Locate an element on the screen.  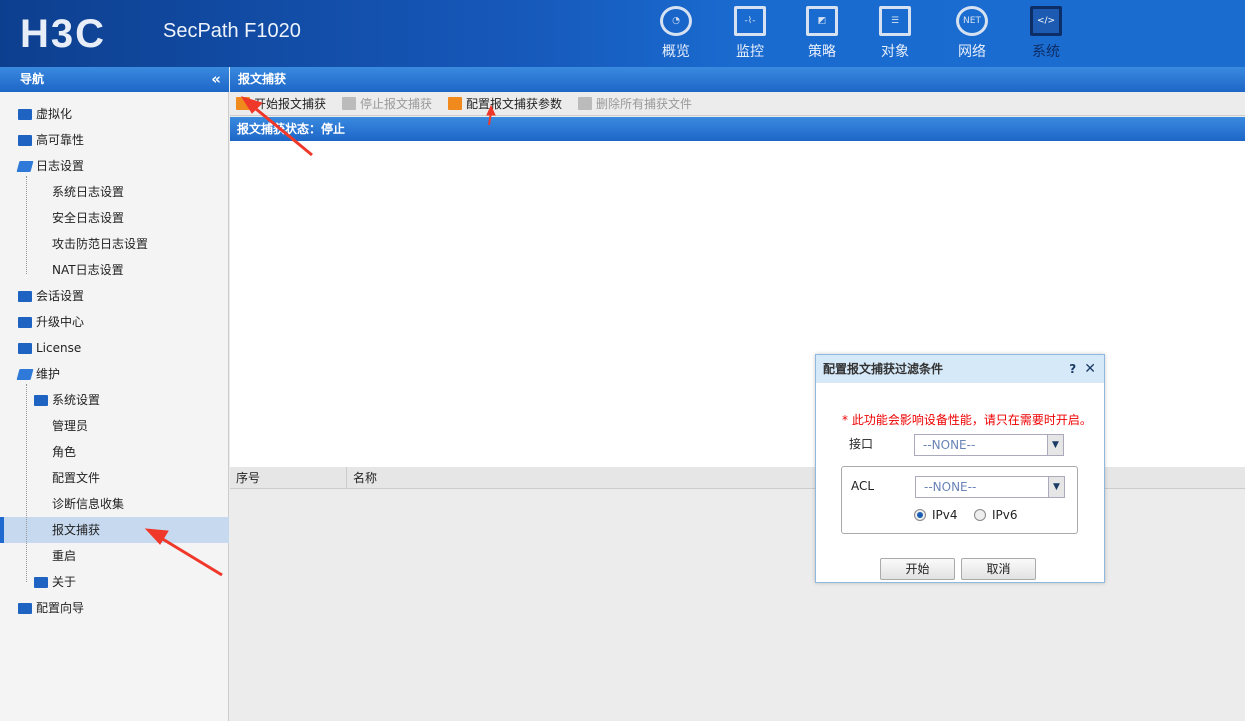
sidebar-item: 关于 is located at coordinates (114, 582).